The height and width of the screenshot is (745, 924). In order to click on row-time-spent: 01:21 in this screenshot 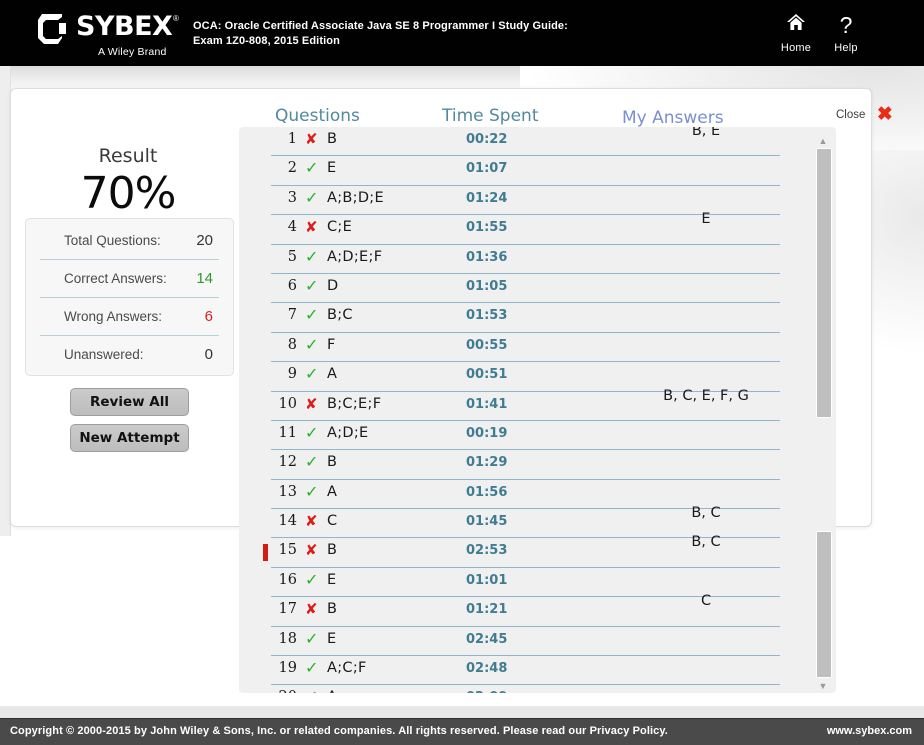, I will do `click(487, 610)`.